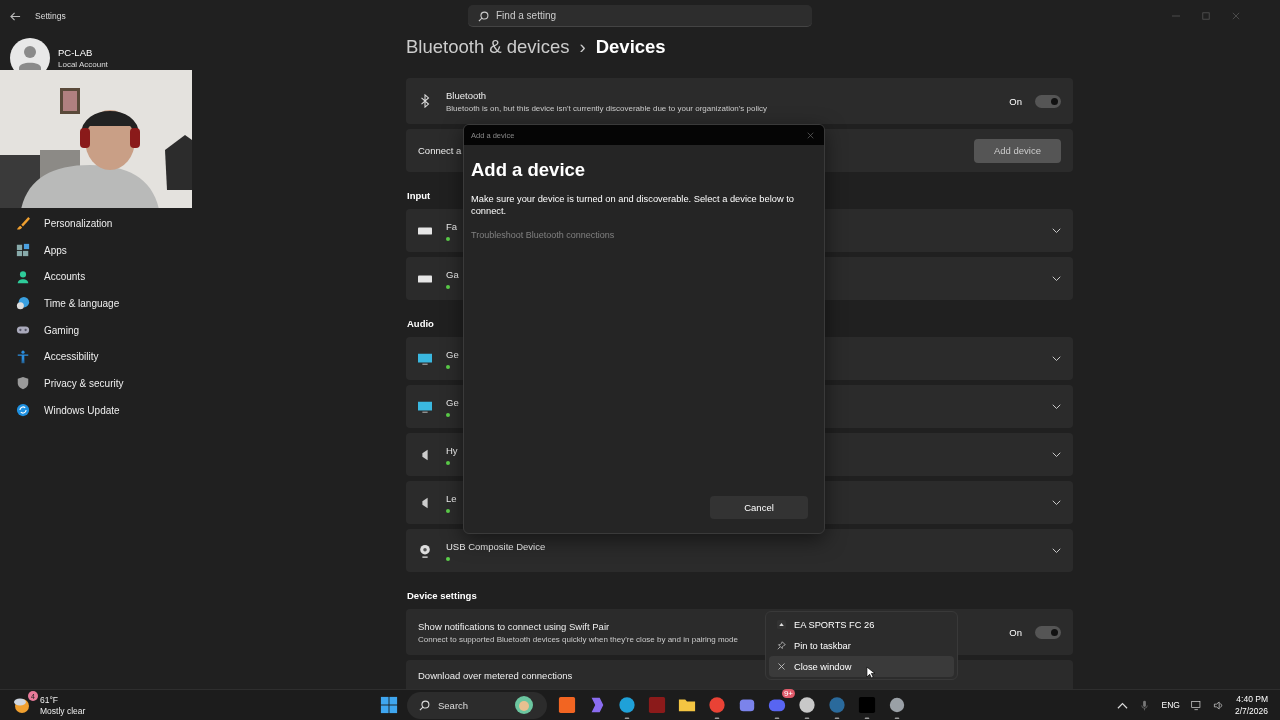  I want to click on sidebar-item: Time & language, so click(211, 303).